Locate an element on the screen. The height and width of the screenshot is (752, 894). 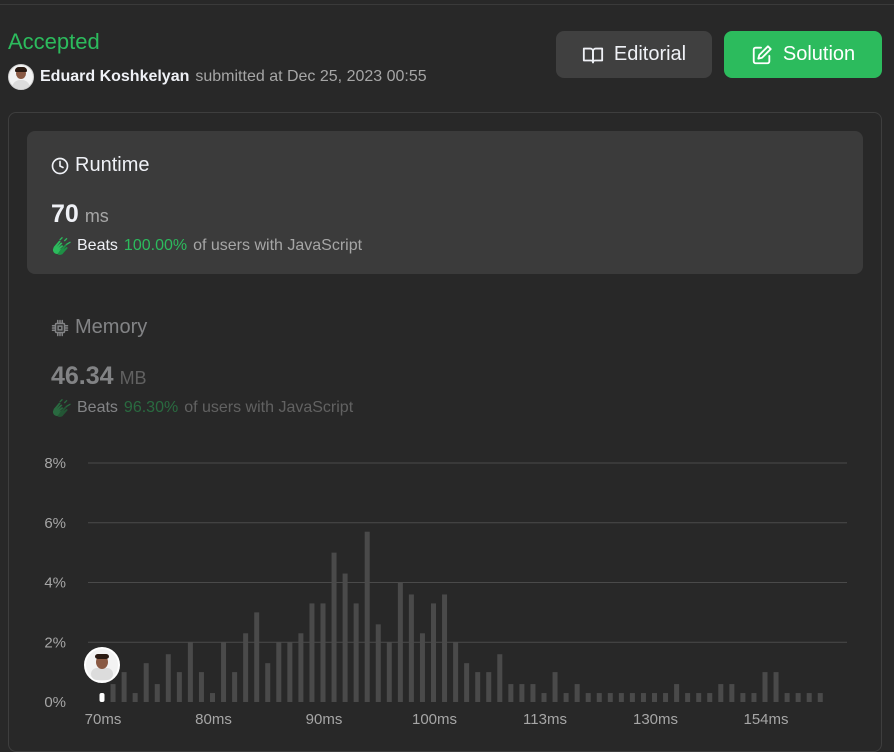
y-tick-label: 4% is located at coordinates (55, 583).